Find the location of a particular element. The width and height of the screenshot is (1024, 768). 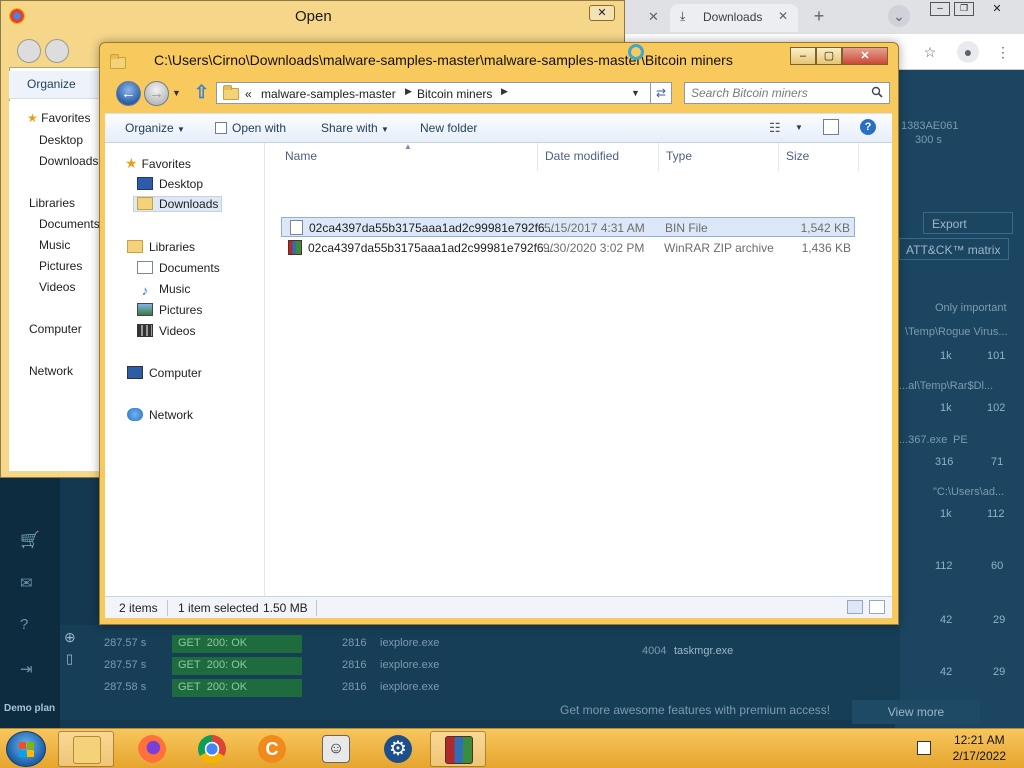

taskbar-explorer is located at coordinates (86, 749).